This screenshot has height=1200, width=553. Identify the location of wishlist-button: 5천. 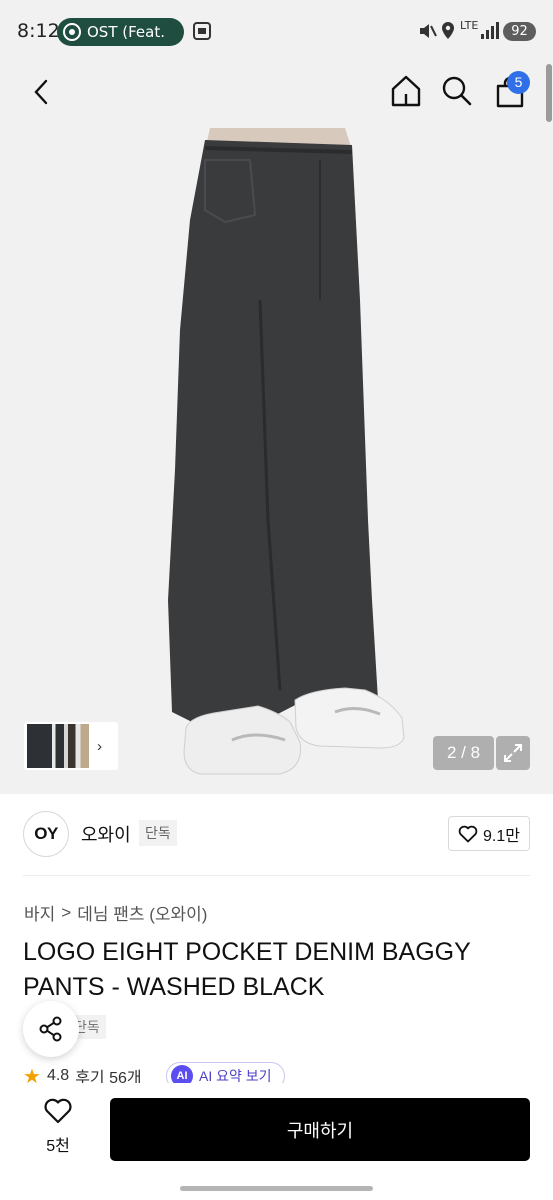
(58, 1127).